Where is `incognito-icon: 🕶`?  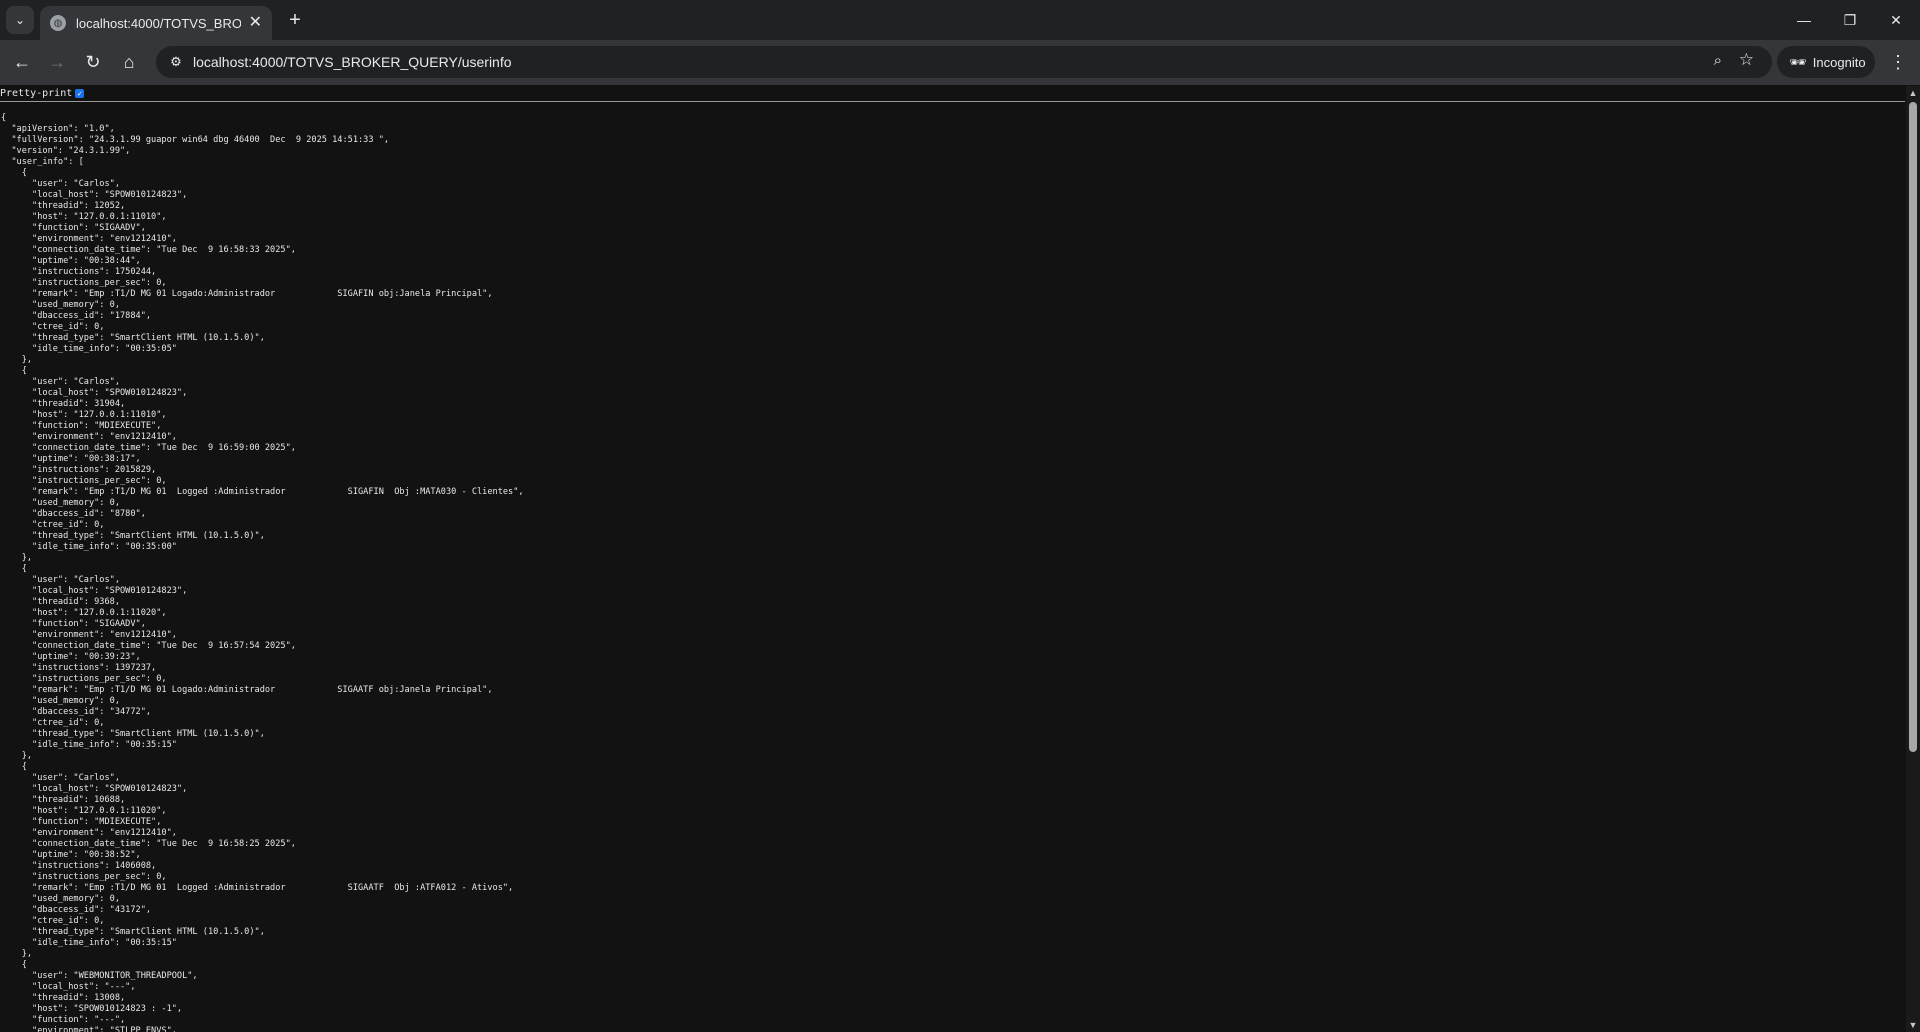 incognito-icon: 🕶 is located at coordinates (1798, 61).